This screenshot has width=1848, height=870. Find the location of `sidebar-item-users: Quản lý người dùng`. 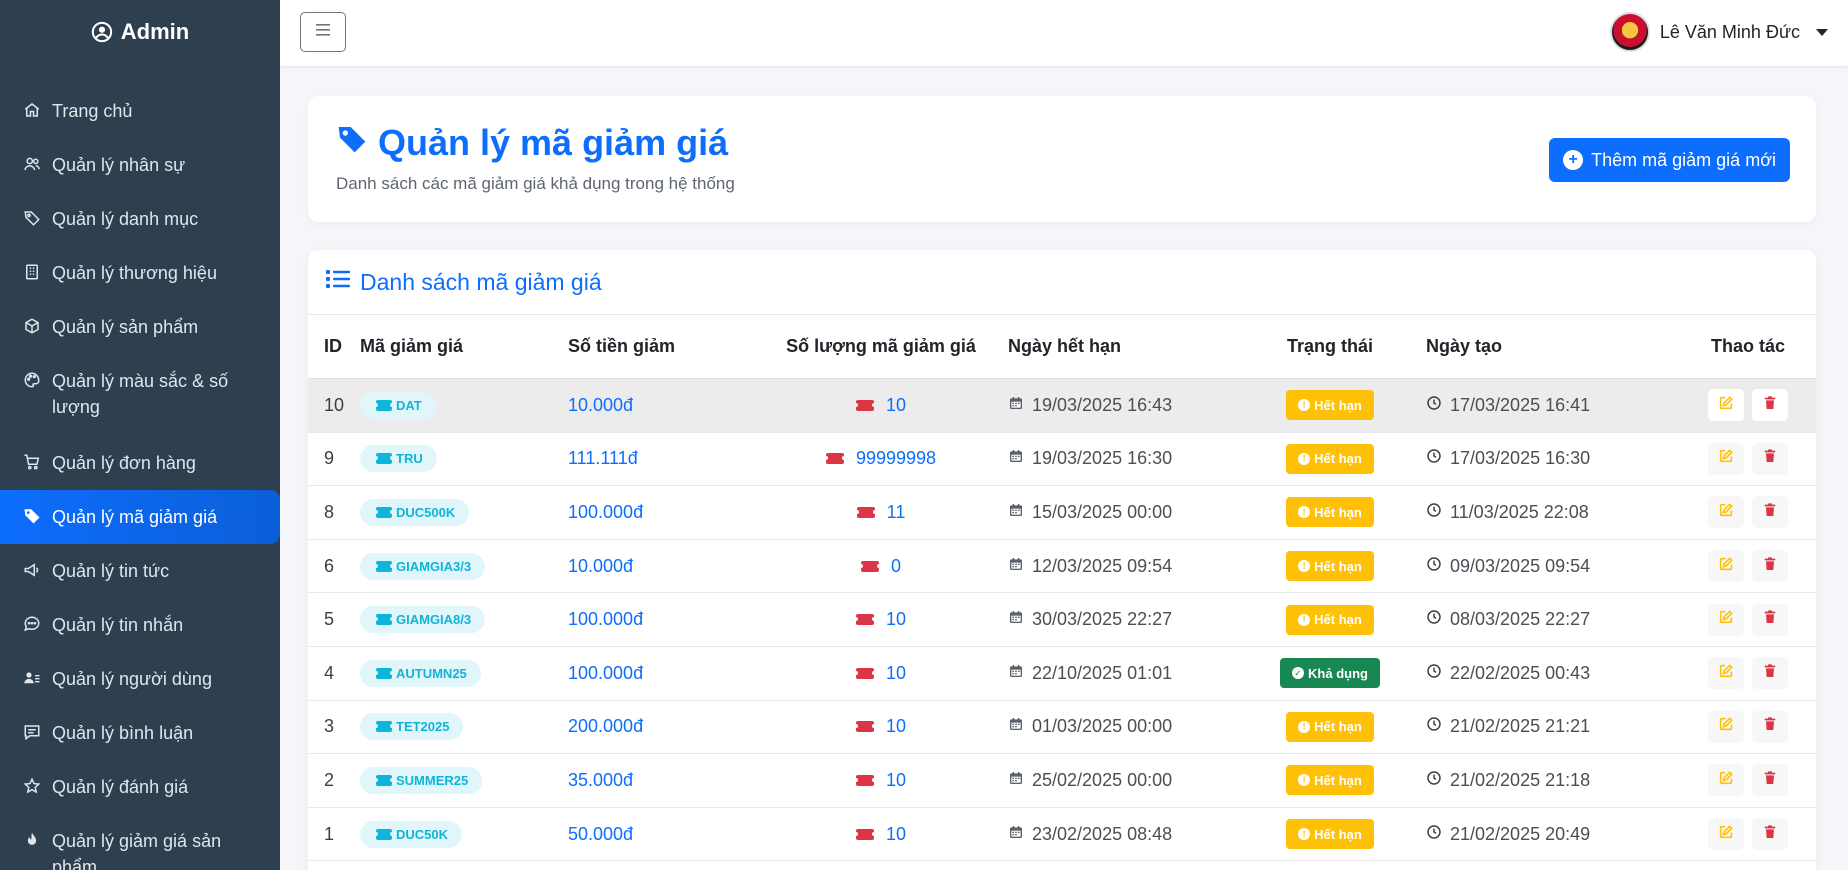

sidebar-item-users: Quản lý người dùng is located at coordinates (140, 679).